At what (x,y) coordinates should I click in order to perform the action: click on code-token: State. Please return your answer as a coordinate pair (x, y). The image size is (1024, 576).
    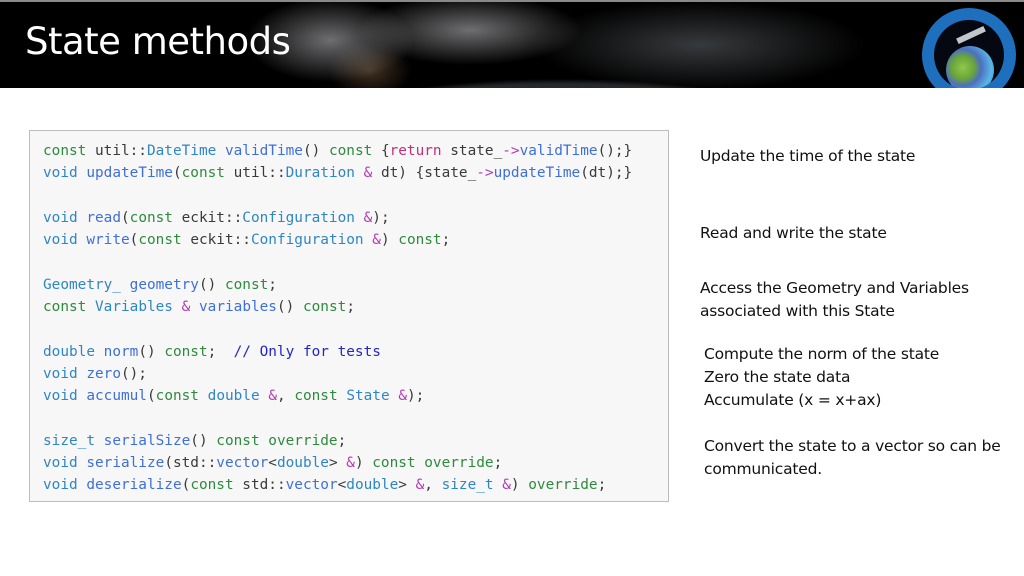
    Looking at the image, I should click on (368, 396).